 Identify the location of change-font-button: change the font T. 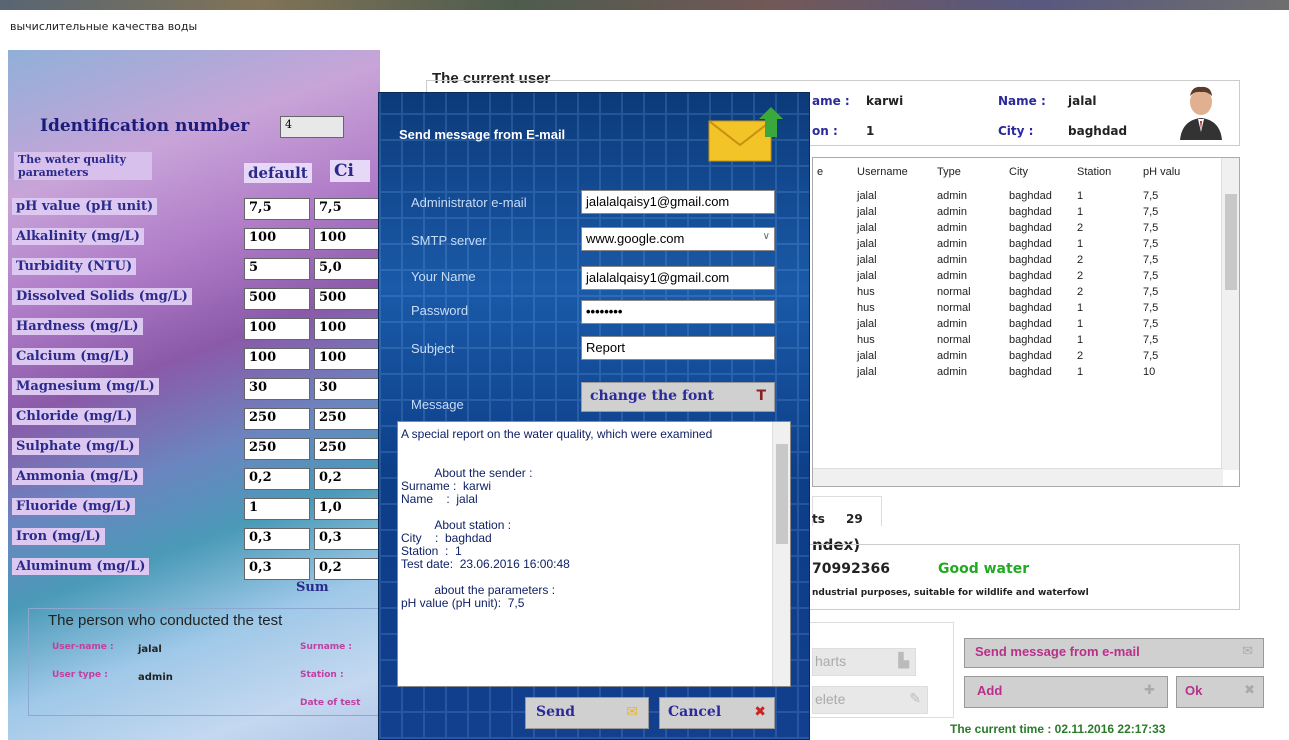
(678, 397).